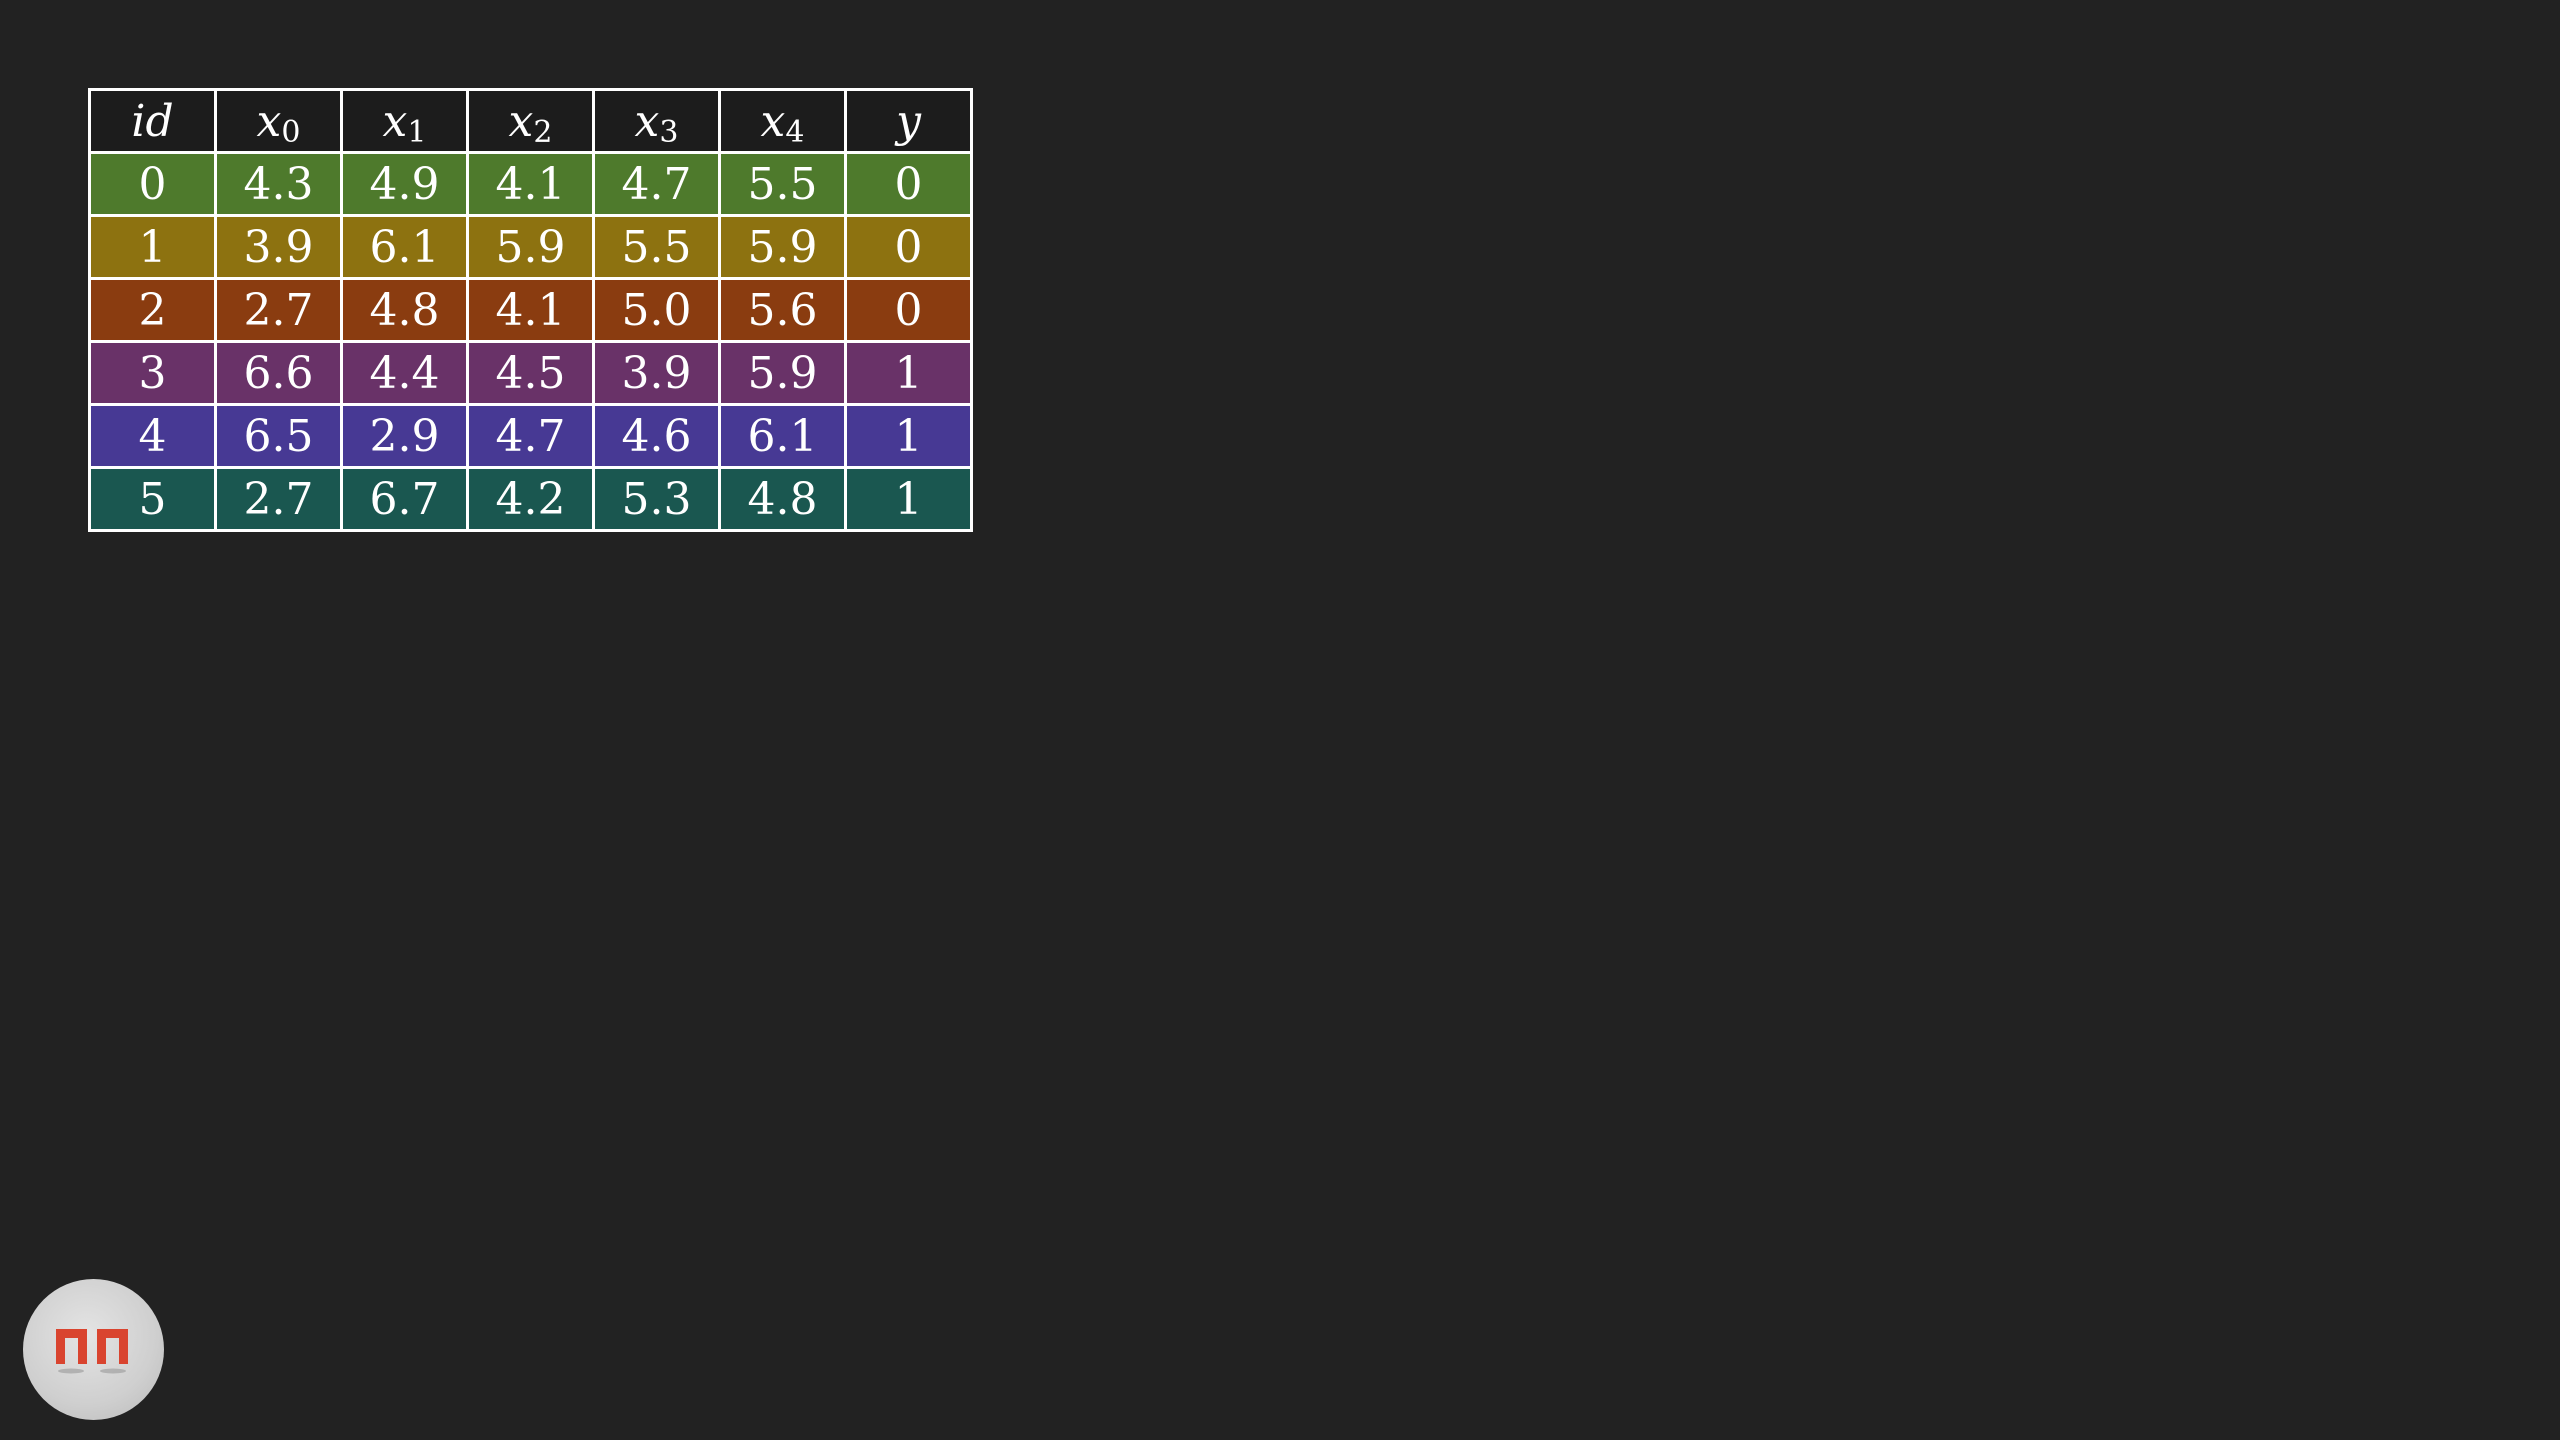 Image resolution: width=2560 pixels, height=1440 pixels. I want to click on table-cell: 5.3, so click(656, 499).